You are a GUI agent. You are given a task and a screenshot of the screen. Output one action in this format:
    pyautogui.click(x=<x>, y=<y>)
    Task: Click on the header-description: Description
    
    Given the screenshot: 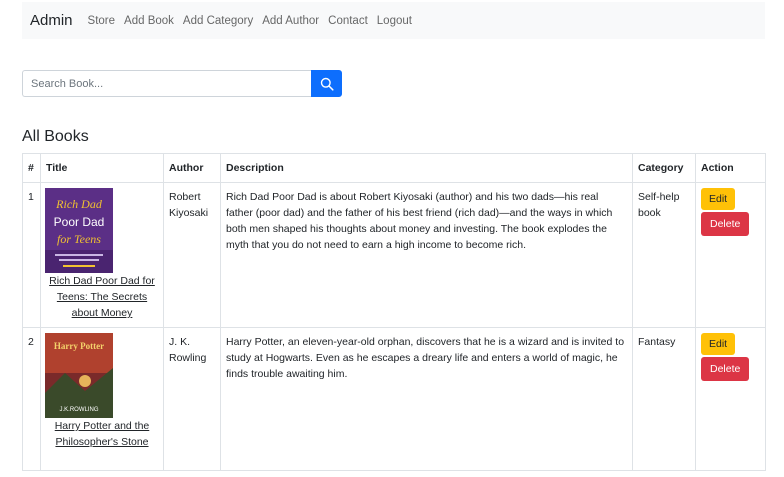 What is the action you would take?
    pyautogui.click(x=426, y=168)
    